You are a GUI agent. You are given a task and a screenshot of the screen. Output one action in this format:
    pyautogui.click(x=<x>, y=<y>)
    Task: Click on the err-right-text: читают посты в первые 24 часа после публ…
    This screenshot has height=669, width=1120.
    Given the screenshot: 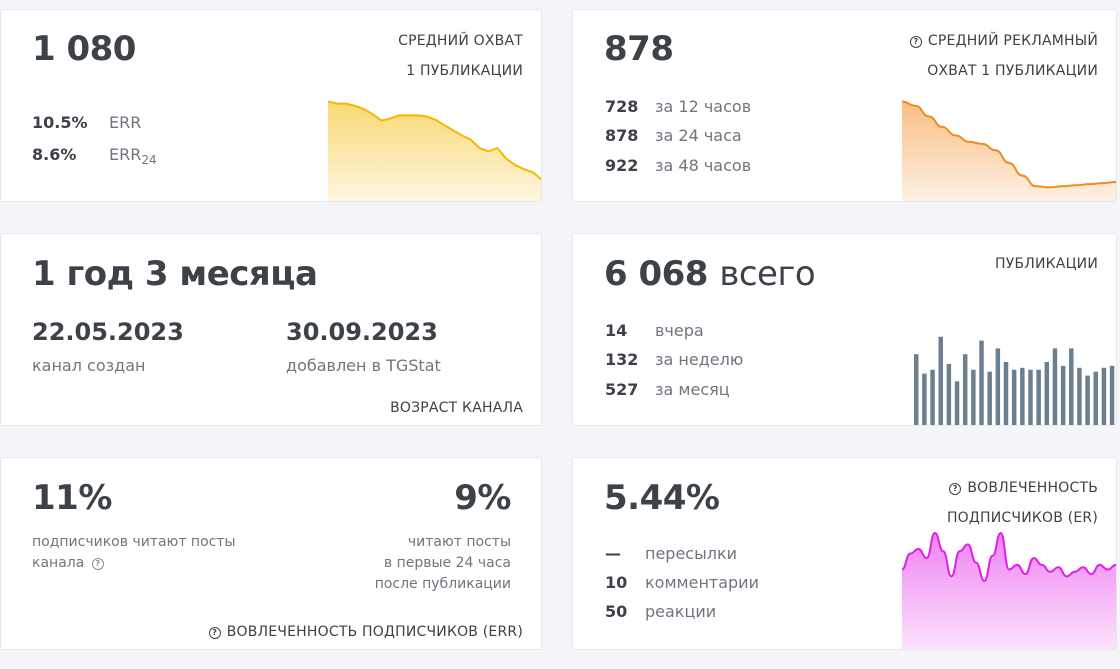 What is the action you would take?
    pyautogui.click(x=443, y=563)
    